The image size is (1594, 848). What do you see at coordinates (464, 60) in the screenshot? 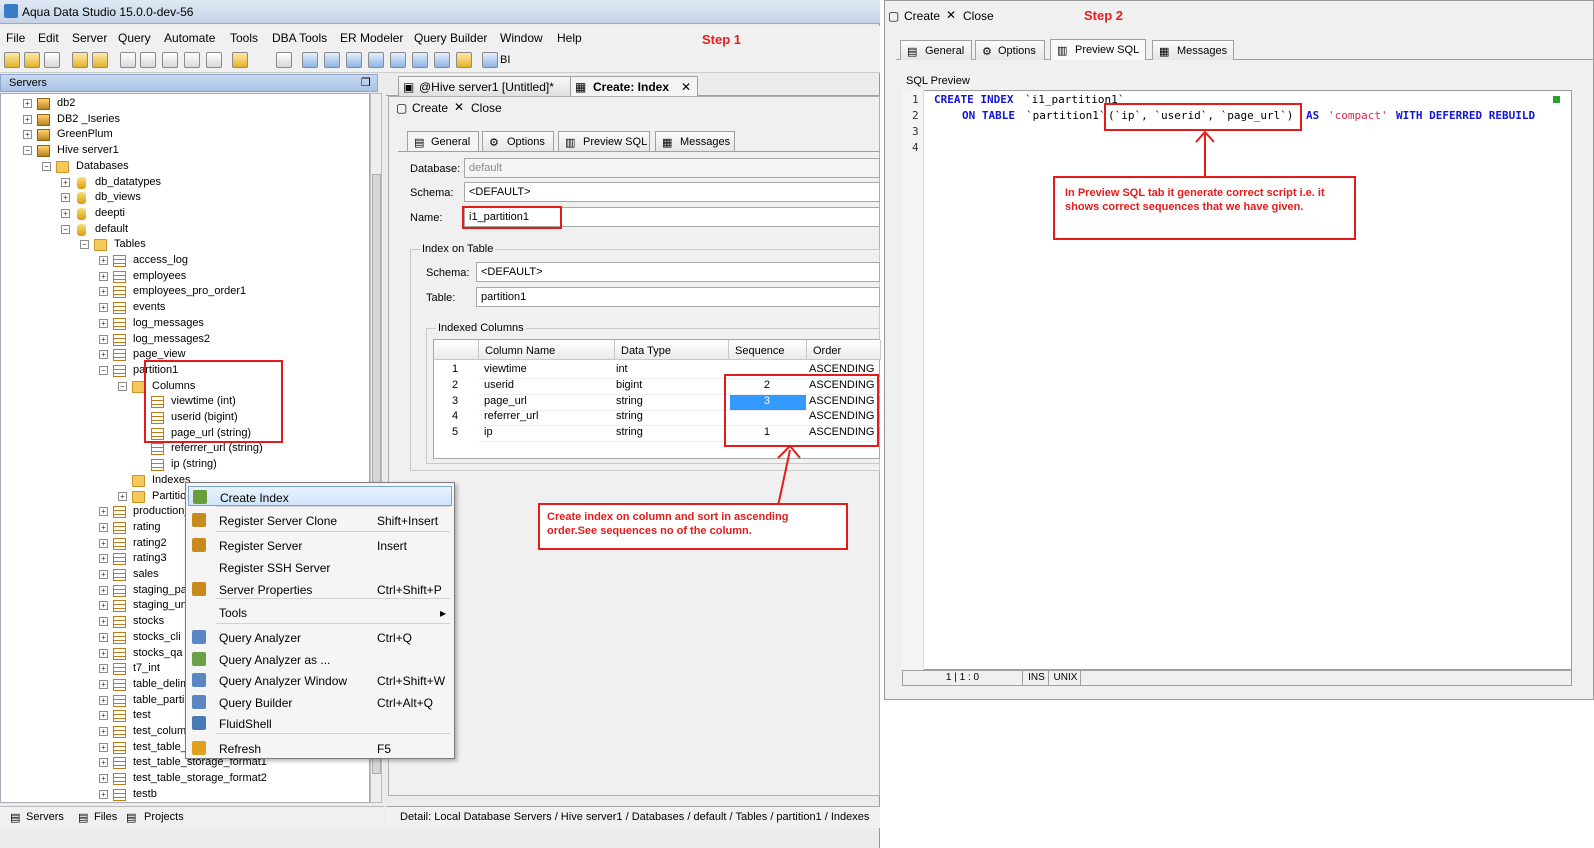
I see `view8-icon` at bounding box center [464, 60].